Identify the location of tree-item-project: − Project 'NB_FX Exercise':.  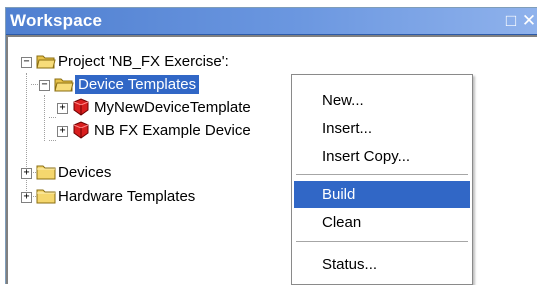
(158, 62).